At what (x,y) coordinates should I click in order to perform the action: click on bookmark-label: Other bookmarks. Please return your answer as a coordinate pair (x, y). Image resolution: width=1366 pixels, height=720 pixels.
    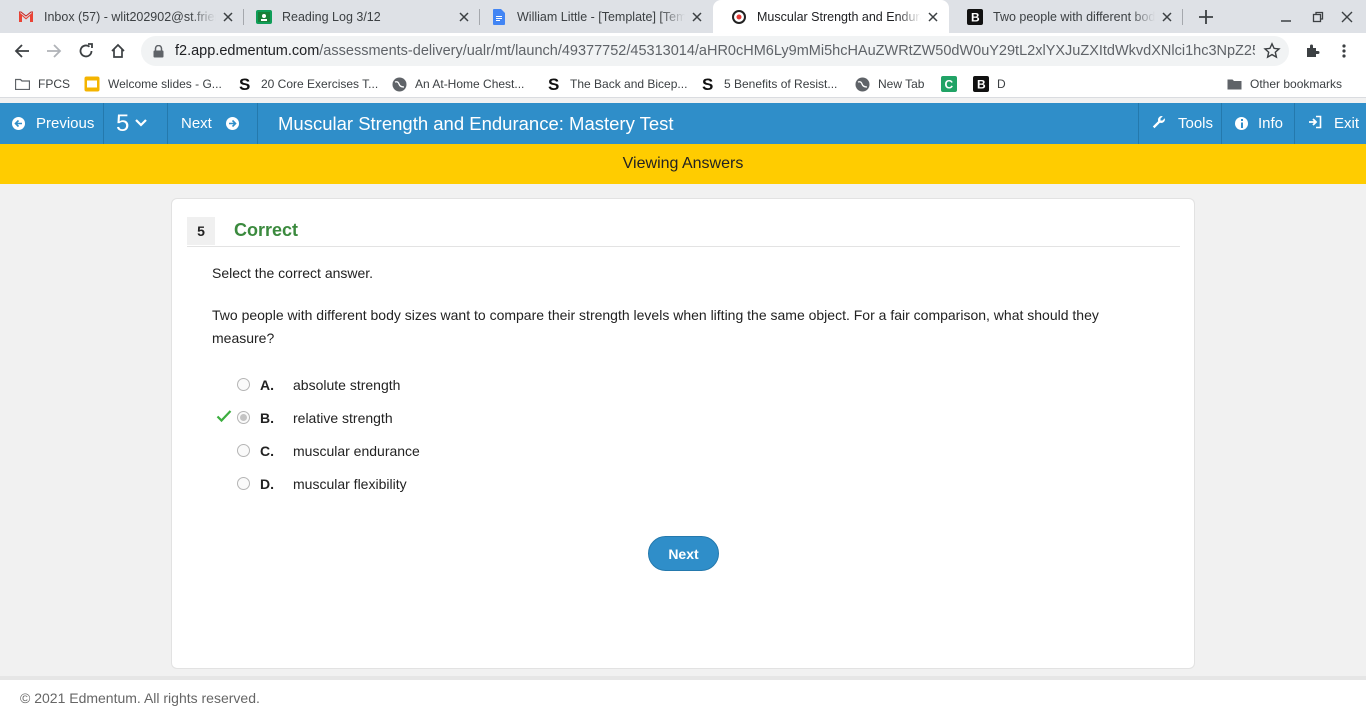
    Looking at the image, I should click on (1296, 84).